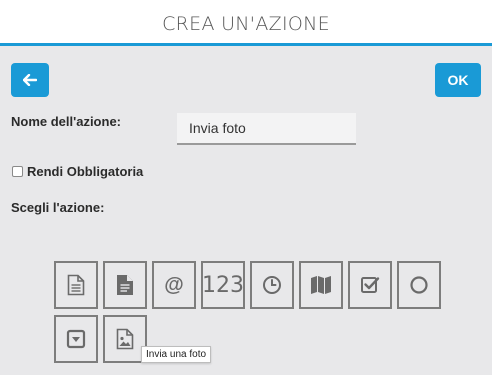  I want to click on number-icon: 123, so click(223, 285).